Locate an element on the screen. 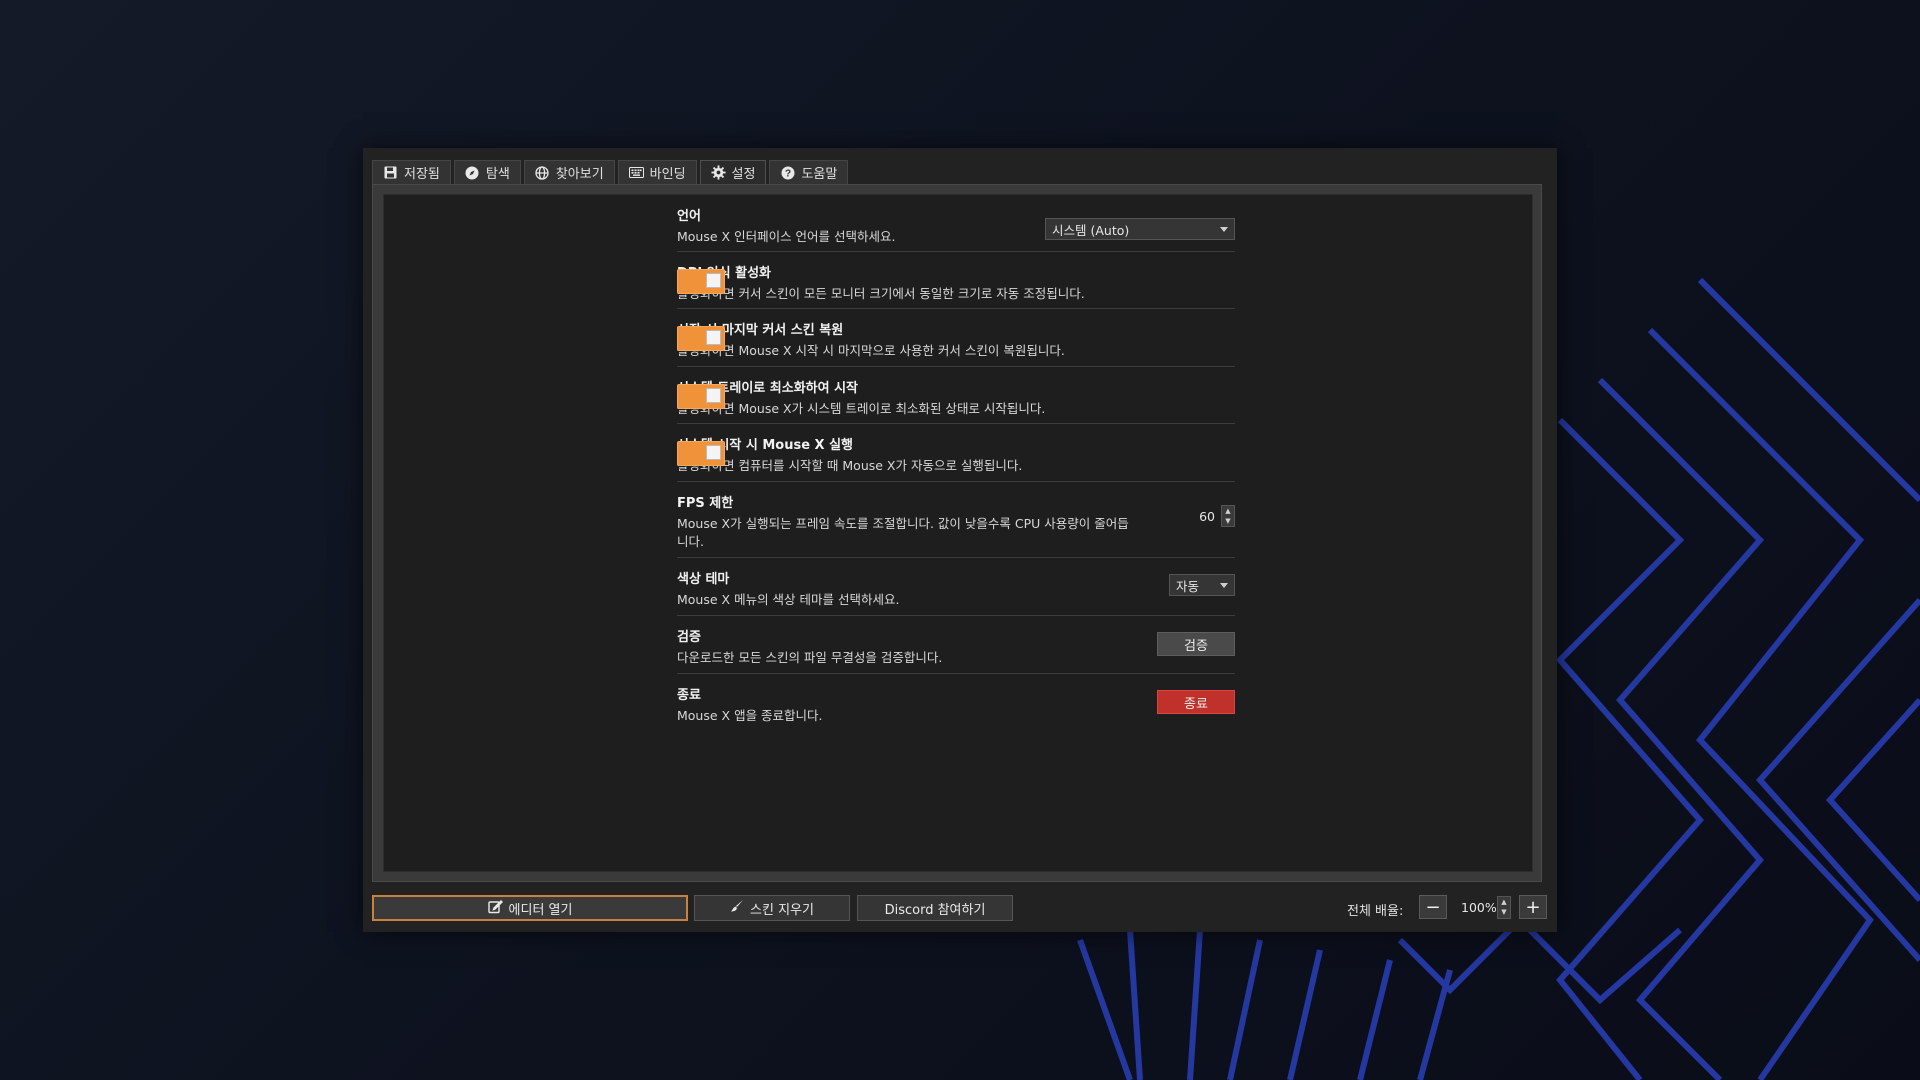 The image size is (1920, 1080). setting-title: 검증 is located at coordinates (689, 637).